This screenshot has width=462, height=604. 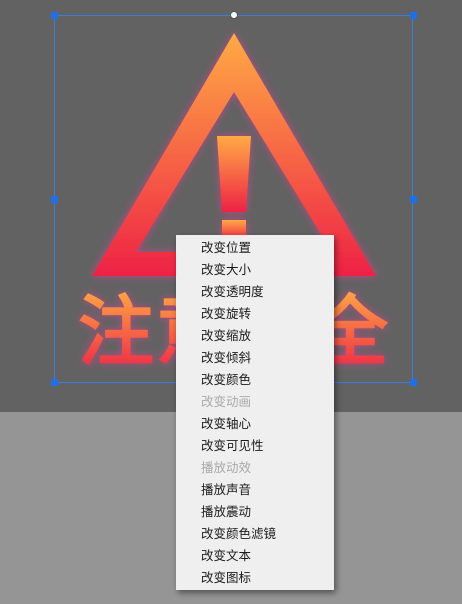 I want to click on resize-handle-right, so click(x=413, y=199).